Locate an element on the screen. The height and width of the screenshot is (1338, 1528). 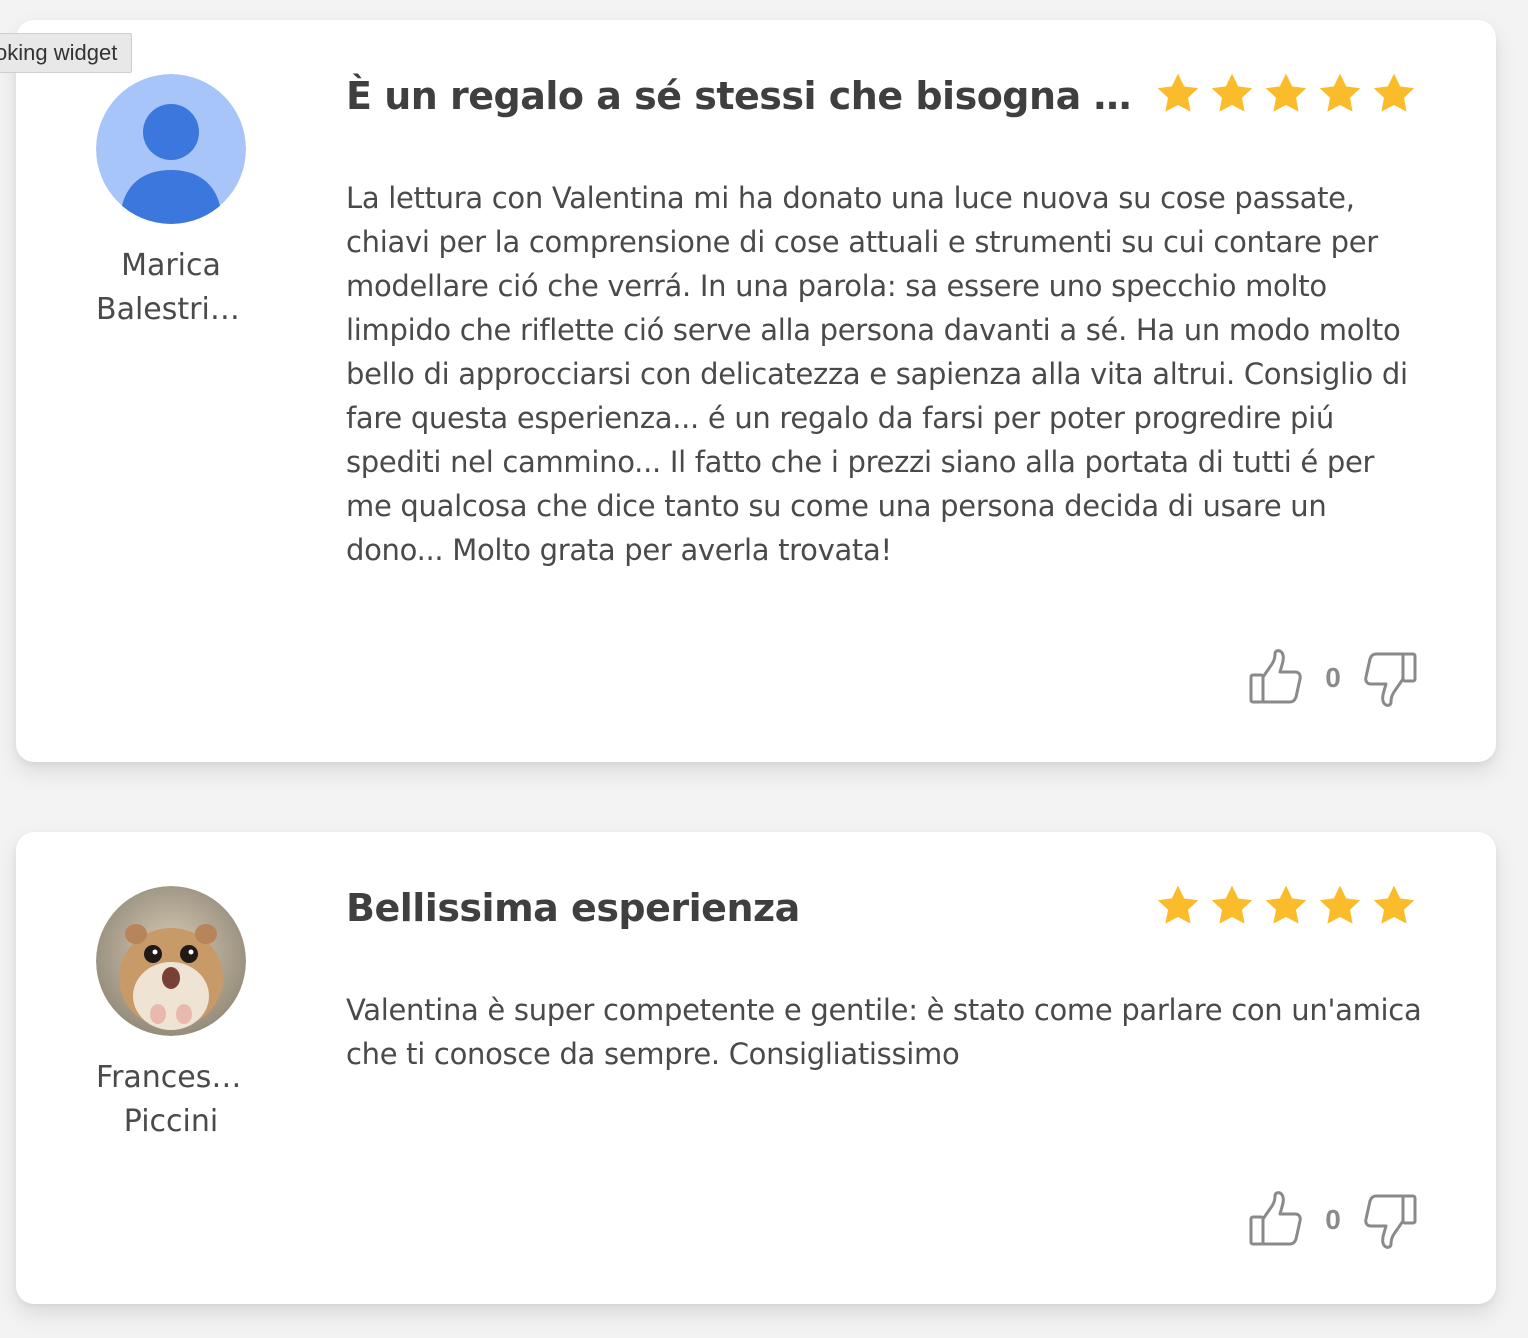
tooltip: oking widget is located at coordinates (66, 53).